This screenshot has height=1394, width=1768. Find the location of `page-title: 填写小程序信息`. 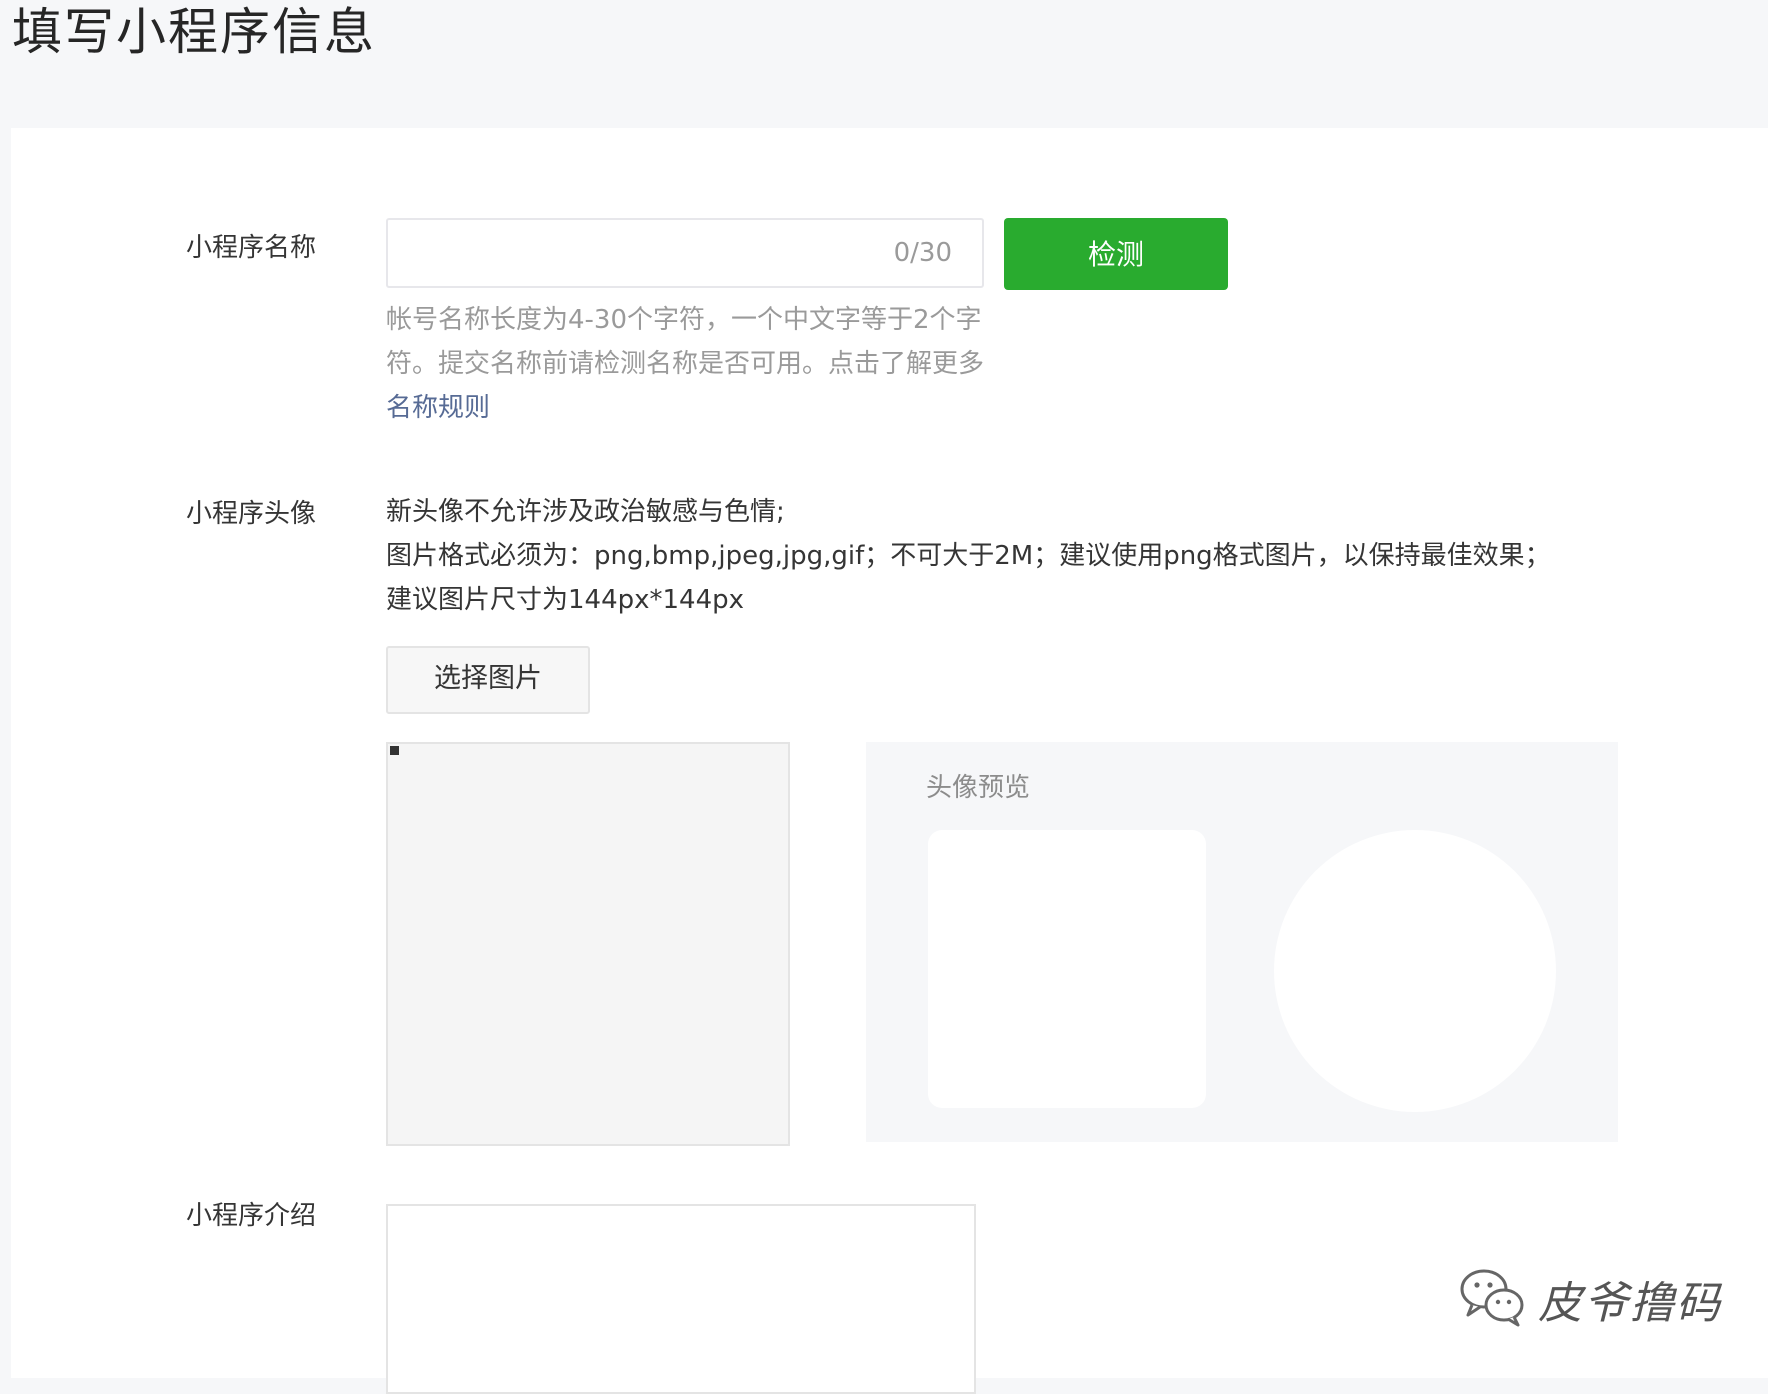

page-title: 填写小程序信息 is located at coordinates (194, 32).